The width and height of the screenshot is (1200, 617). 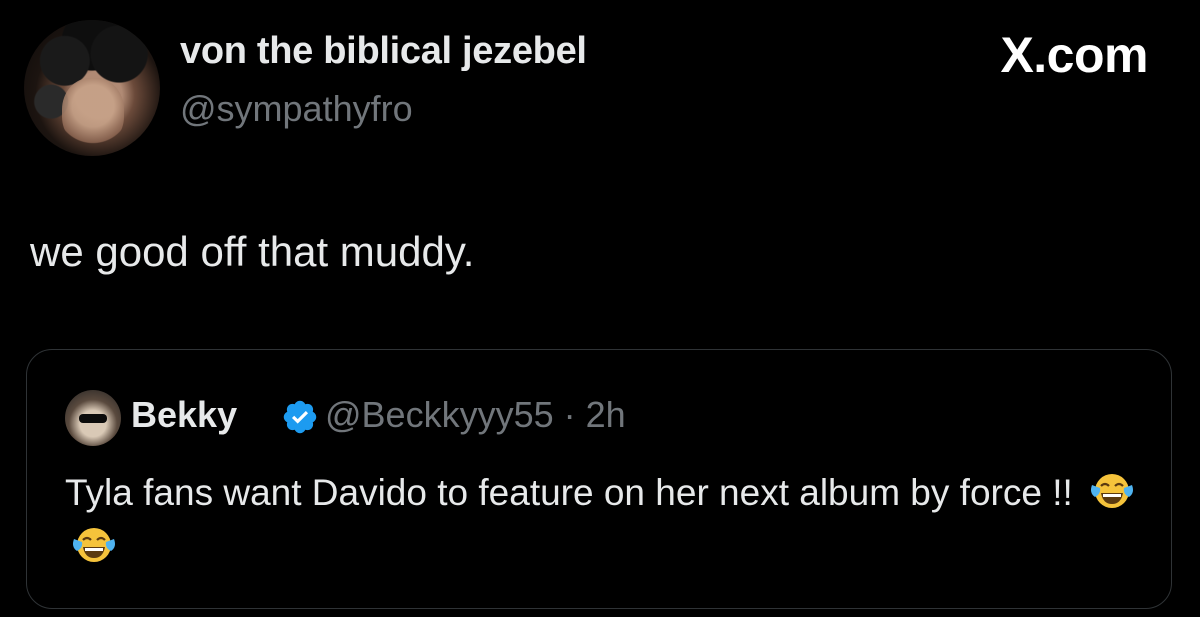 What do you see at coordinates (1074, 55) in the screenshot?
I see `x-brand-logo: X.com` at bounding box center [1074, 55].